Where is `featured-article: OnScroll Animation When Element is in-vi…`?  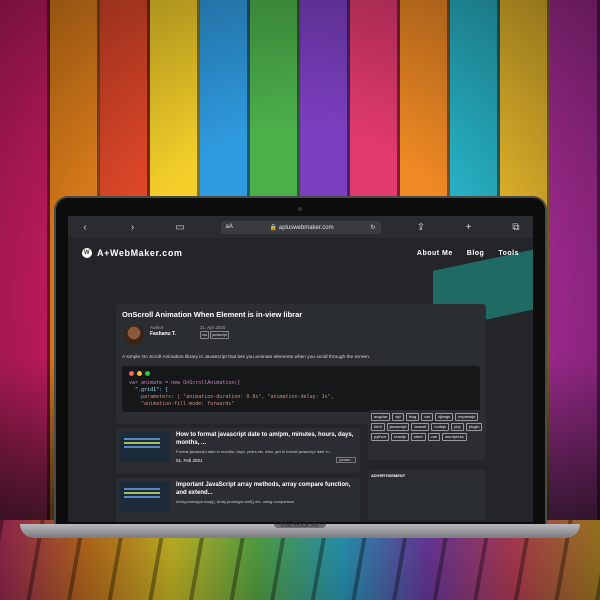 featured-article: OnScroll Animation When Element is in-vi… is located at coordinates (301, 364).